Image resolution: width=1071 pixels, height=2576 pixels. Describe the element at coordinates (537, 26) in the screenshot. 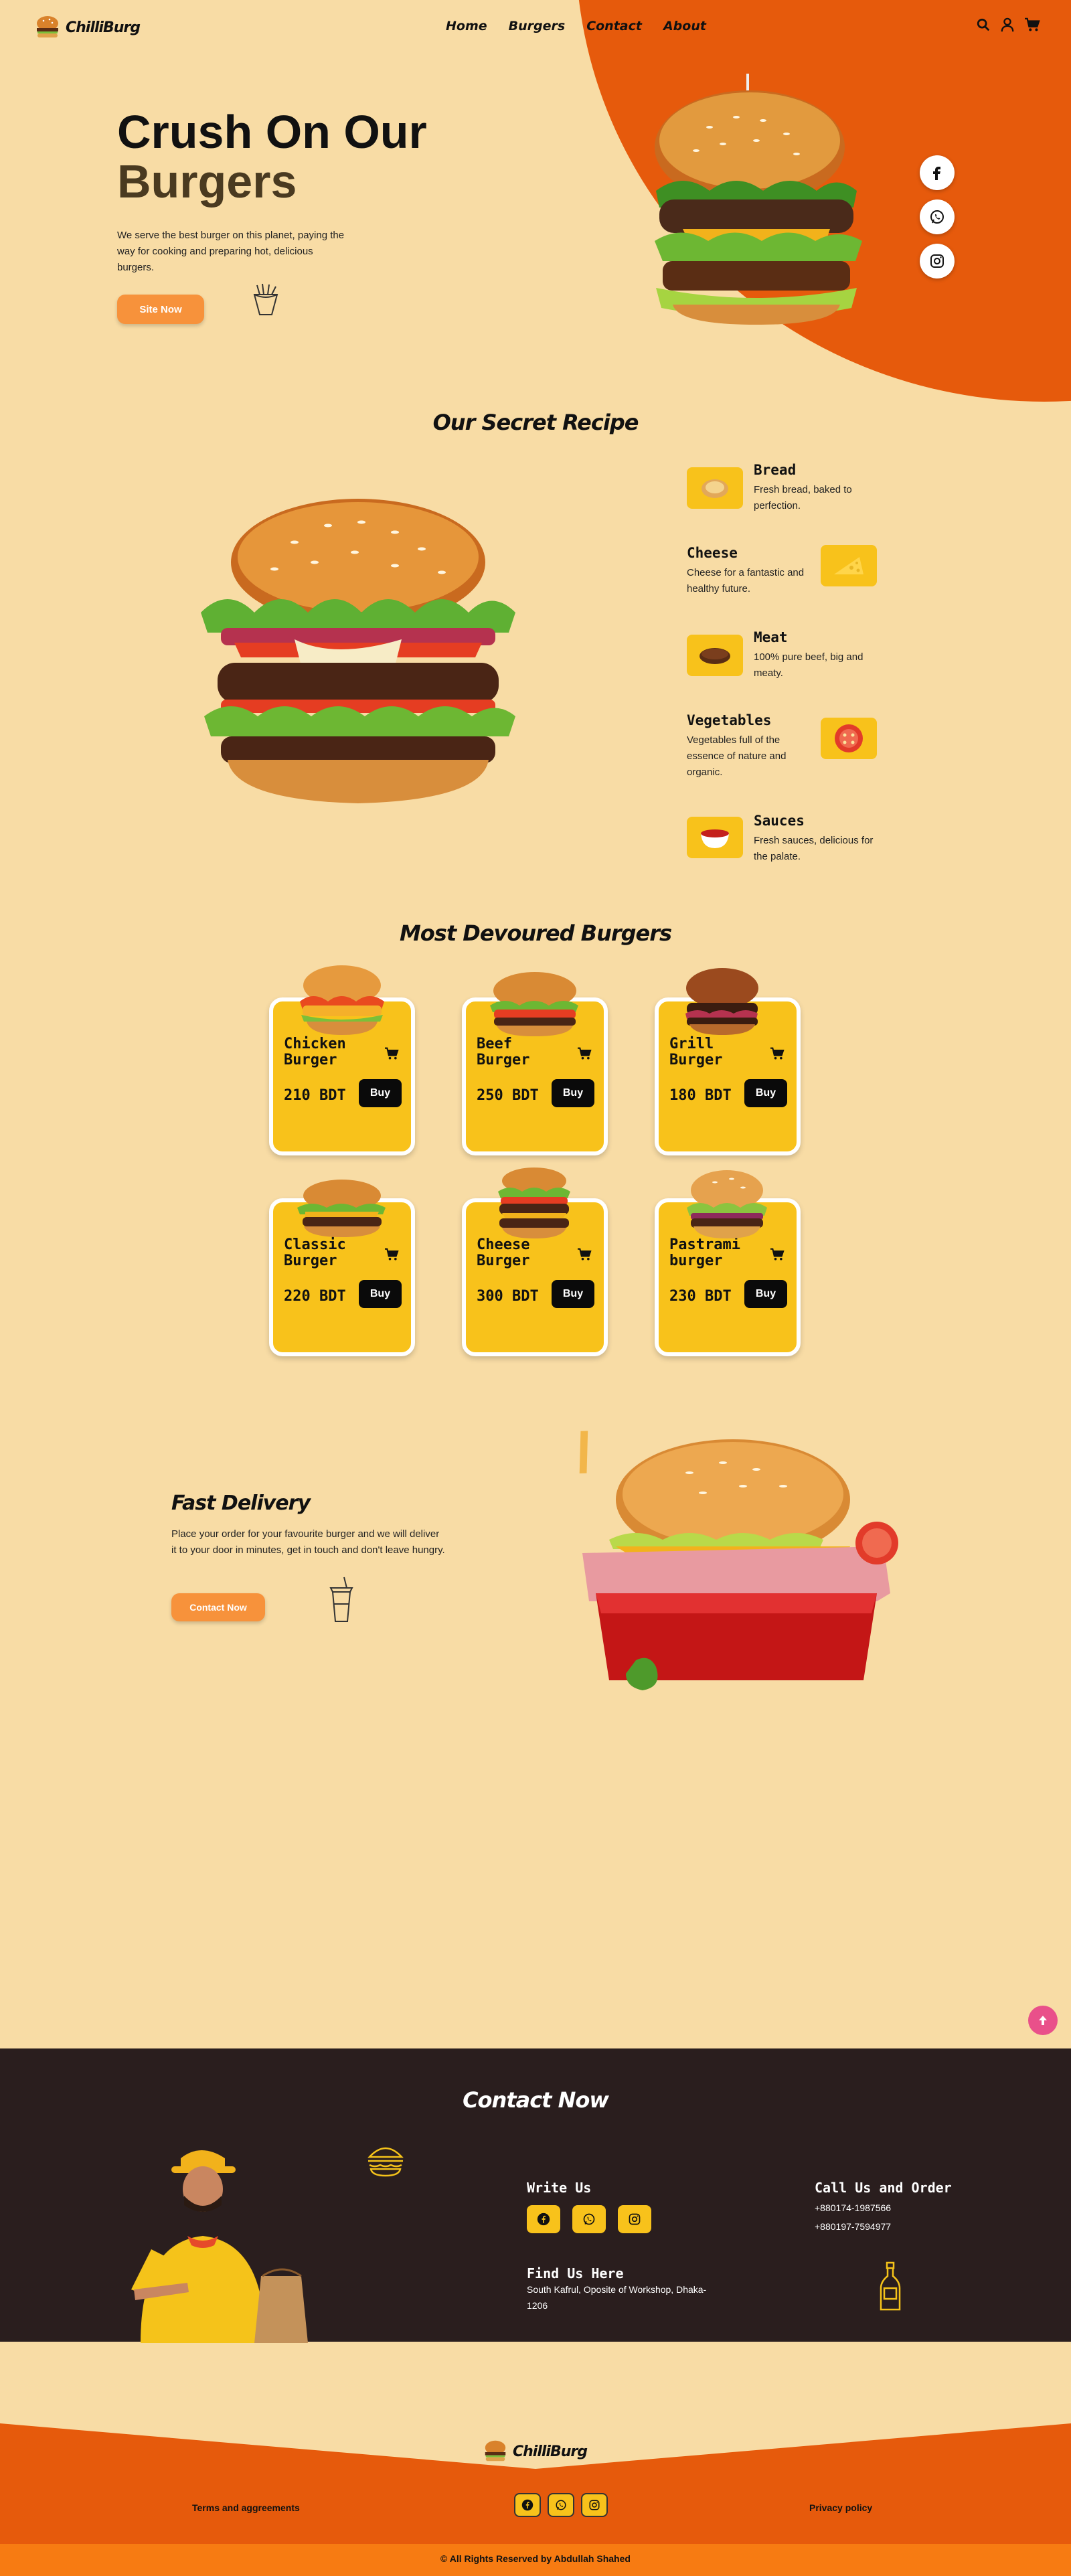

I see `nav-burgers: Burgers` at that location.